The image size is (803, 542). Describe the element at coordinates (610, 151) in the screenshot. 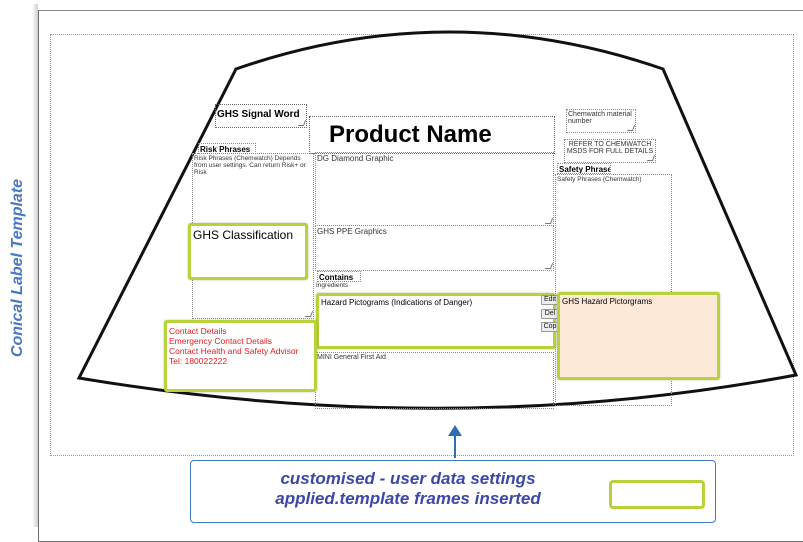

I see `refer-msds-frame: REFER TO CHEMWATCH MSDS FOR FULL DETAILS` at that location.